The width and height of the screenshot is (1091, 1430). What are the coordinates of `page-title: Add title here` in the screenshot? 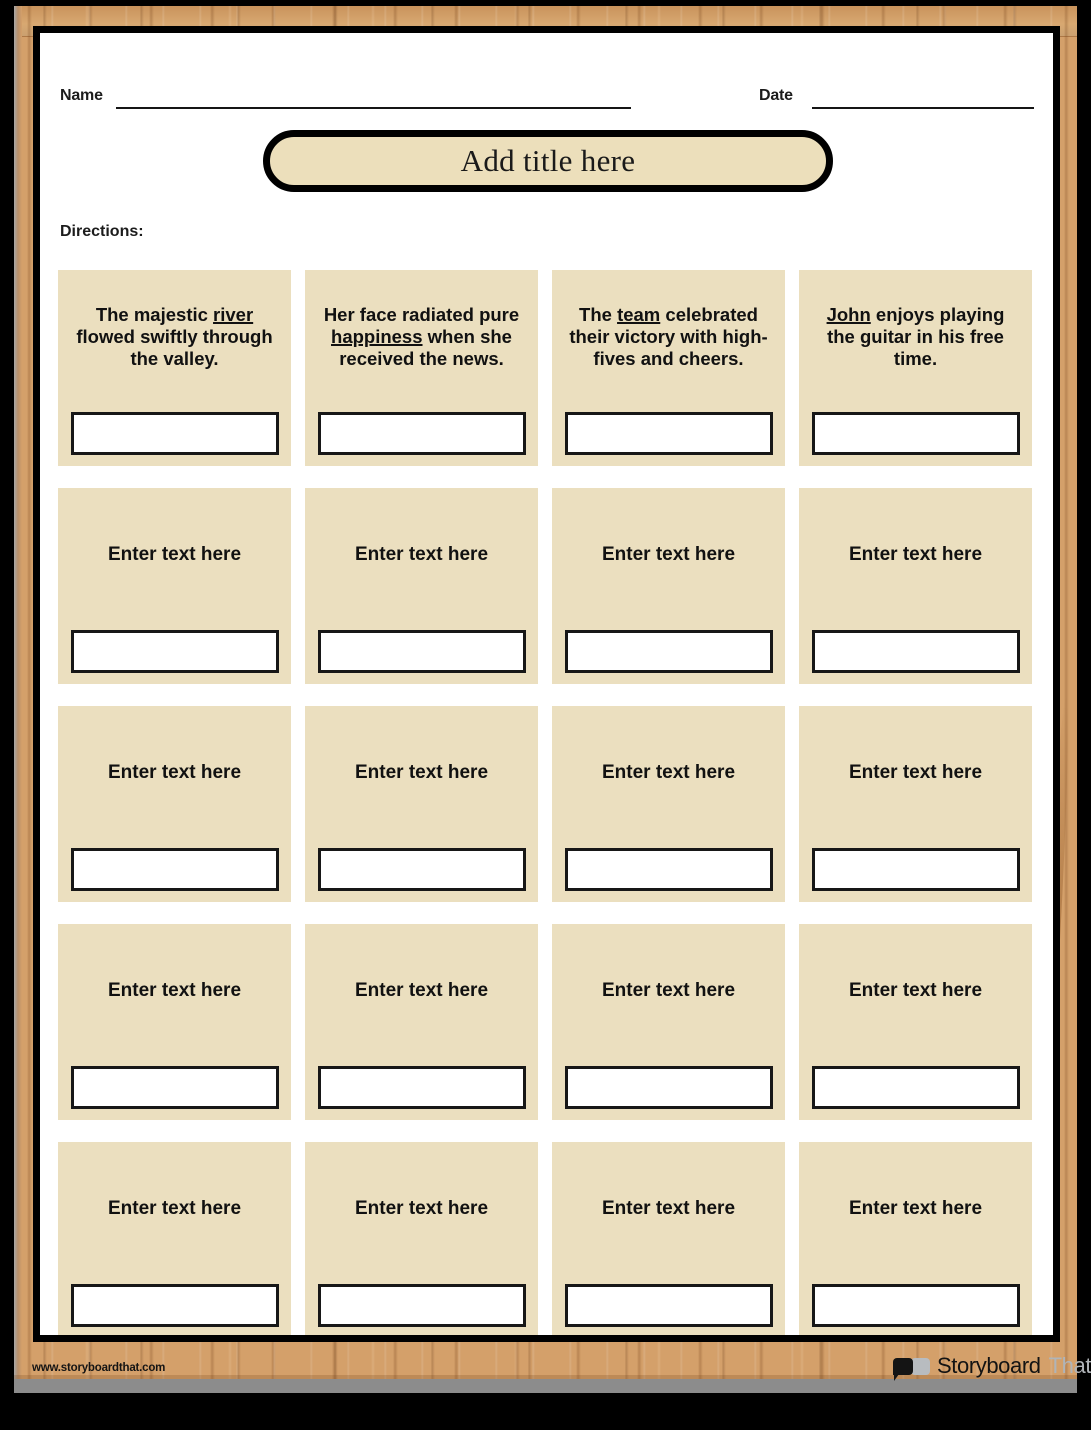 It's located at (548, 160).